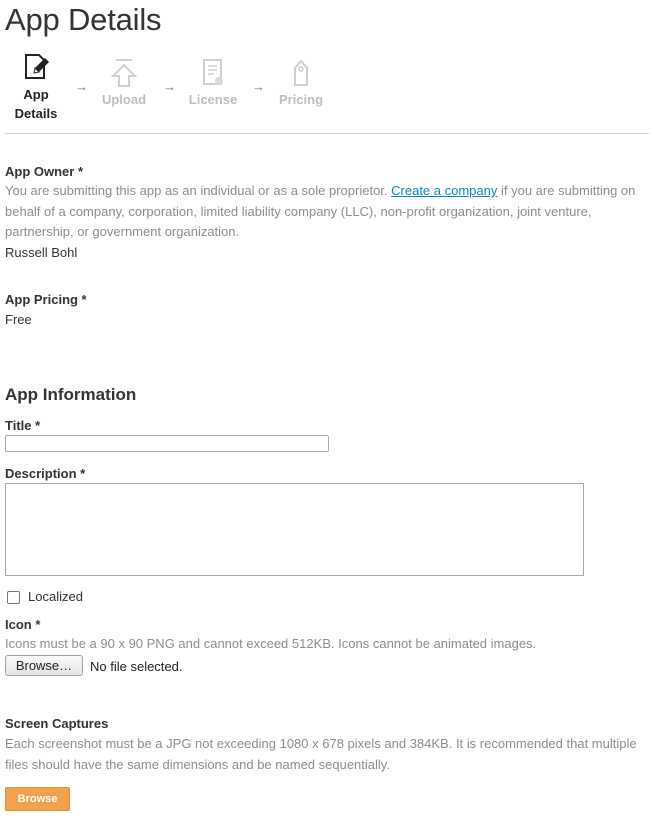 This screenshot has width=653, height=819. Describe the element at coordinates (213, 72) in the screenshot. I see `certificate-icon` at that location.